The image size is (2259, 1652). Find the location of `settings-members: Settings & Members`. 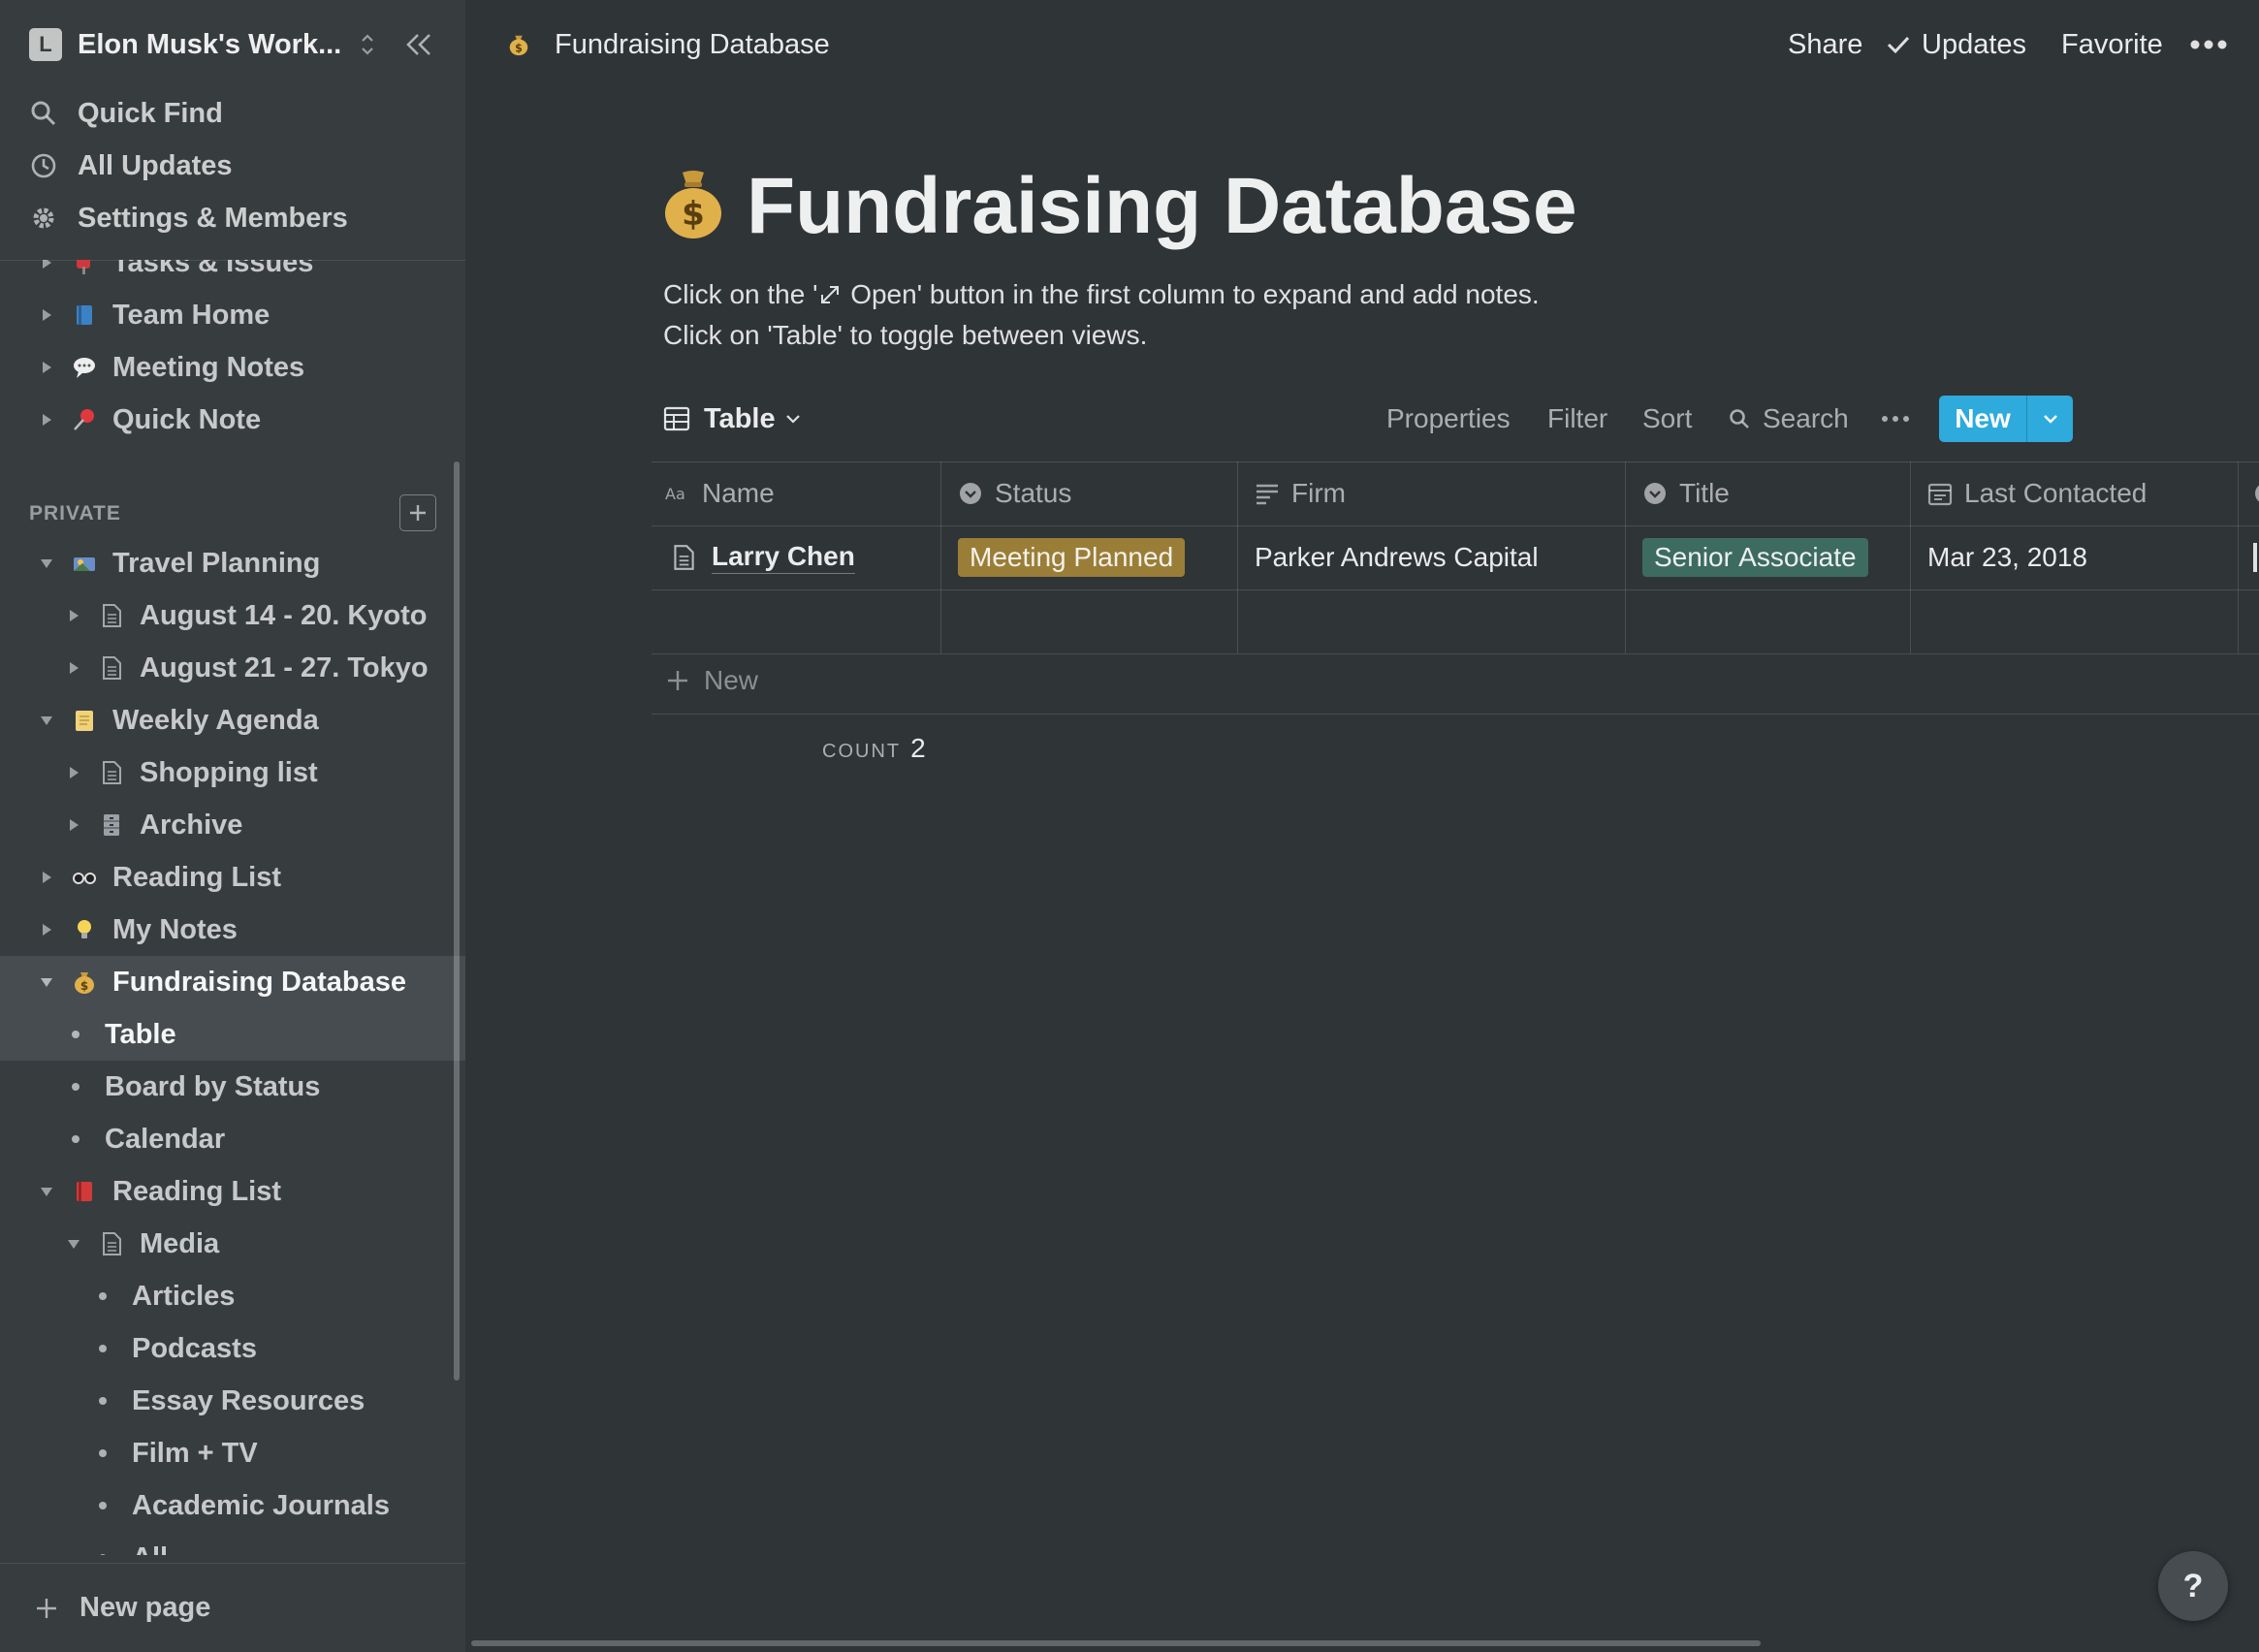

settings-members: Settings & Members is located at coordinates (188, 218).